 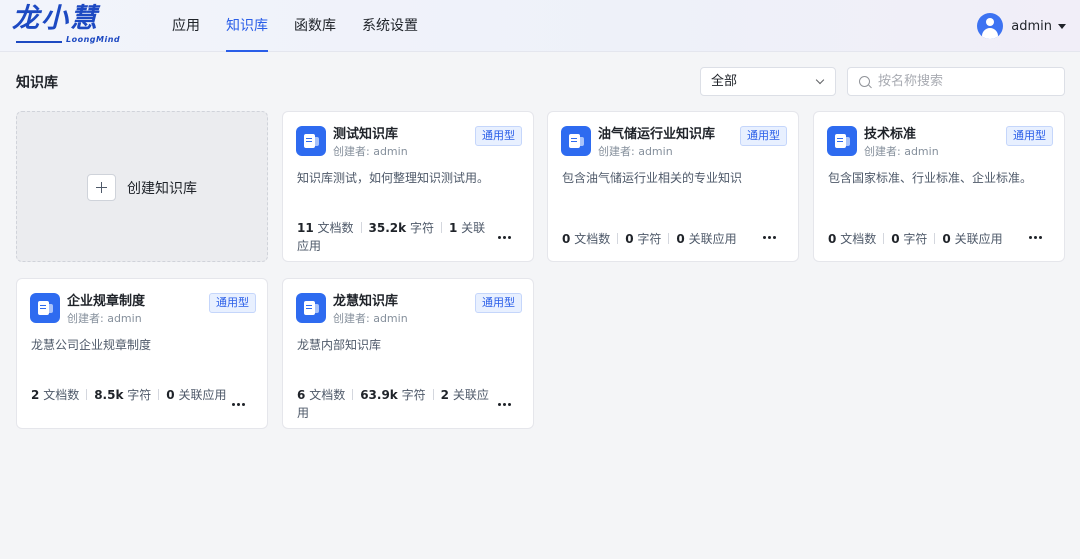 What do you see at coordinates (820, 80) in the screenshot?
I see `chevron-down-icon` at bounding box center [820, 80].